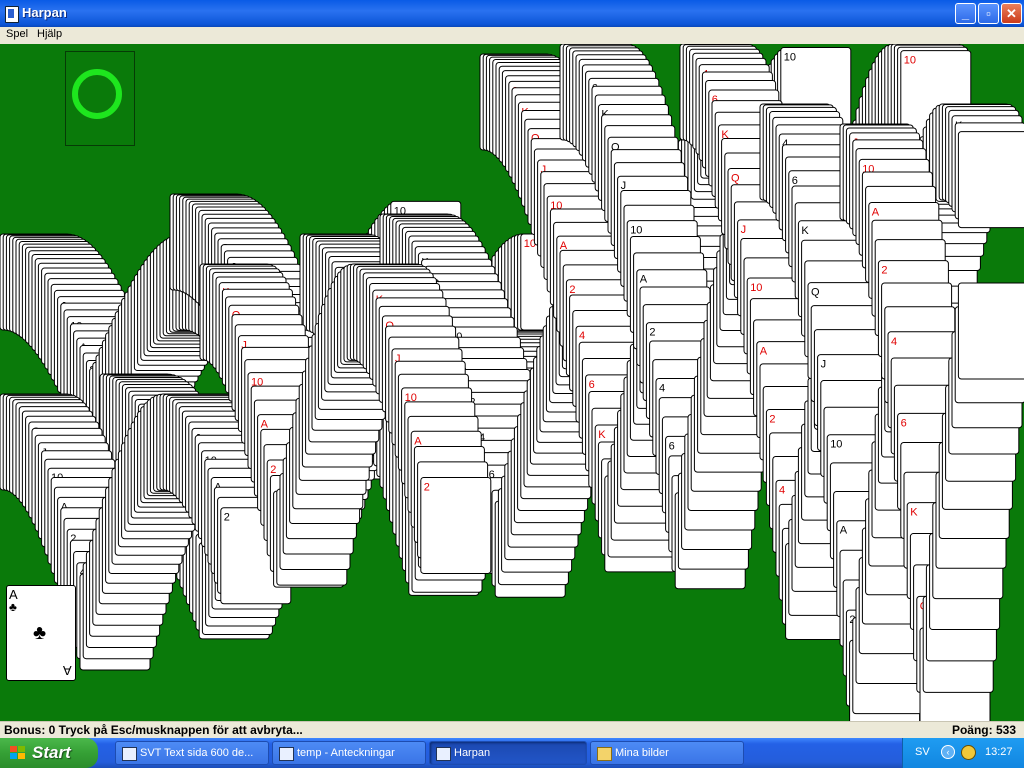 The height and width of the screenshot is (768, 1024). What do you see at coordinates (44, 12) in the screenshot?
I see `window-title: Harpan` at bounding box center [44, 12].